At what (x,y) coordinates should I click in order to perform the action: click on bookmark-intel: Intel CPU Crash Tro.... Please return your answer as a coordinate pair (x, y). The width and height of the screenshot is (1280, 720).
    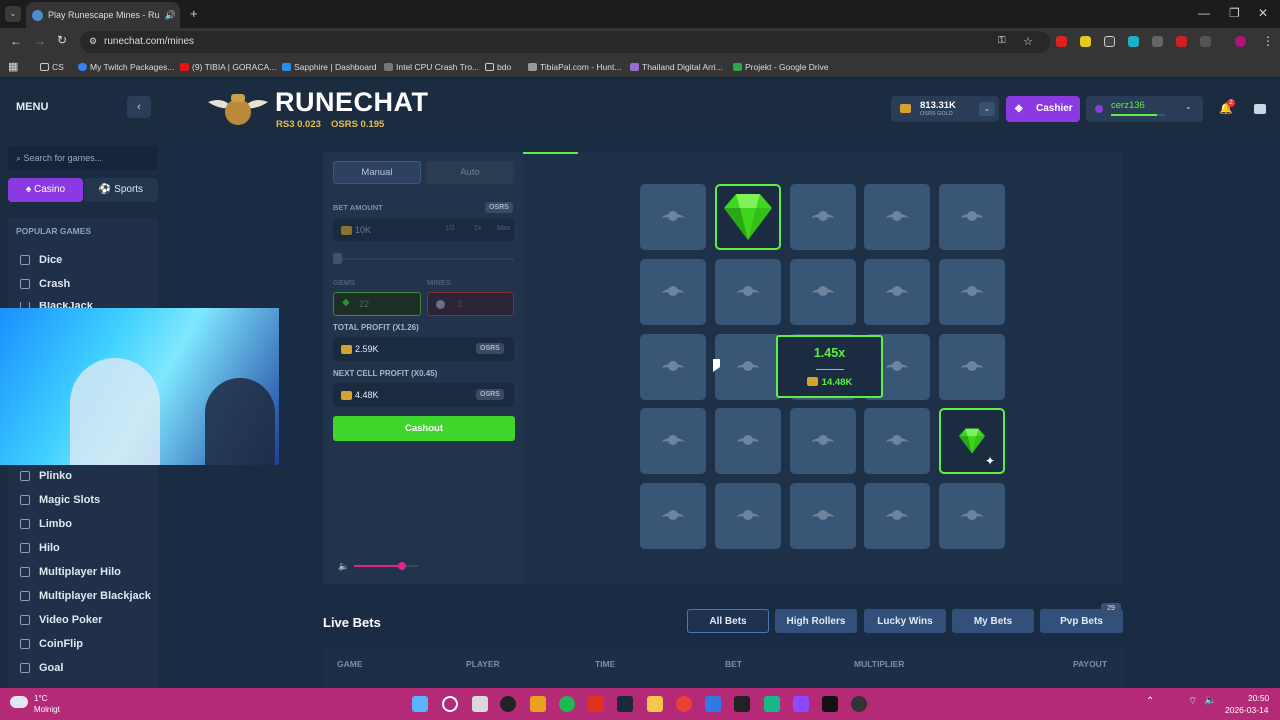
    Looking at the image, I should click on (431, 67).